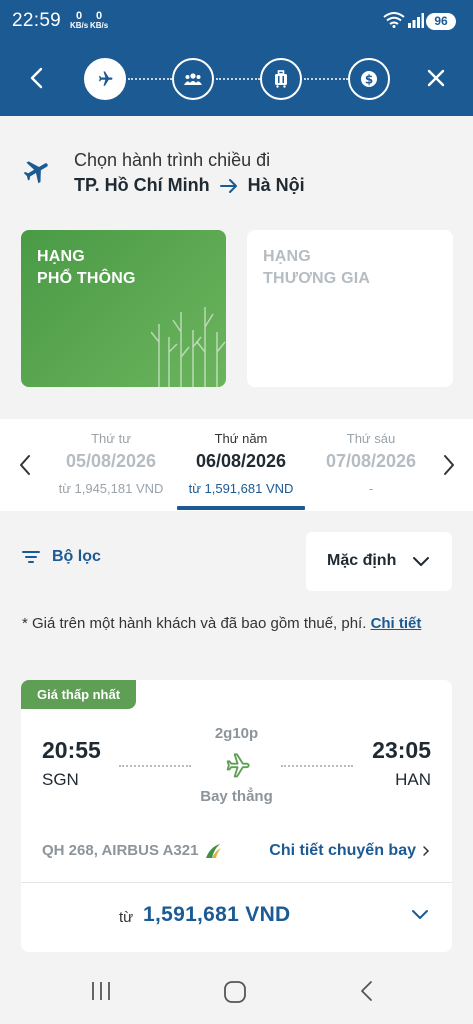 This screenshot has height=1024, width=473. What do you see at coordinates (228, 185) in the screenshot?
I see `arrow-right-icon` at bounding box center [228, 185].